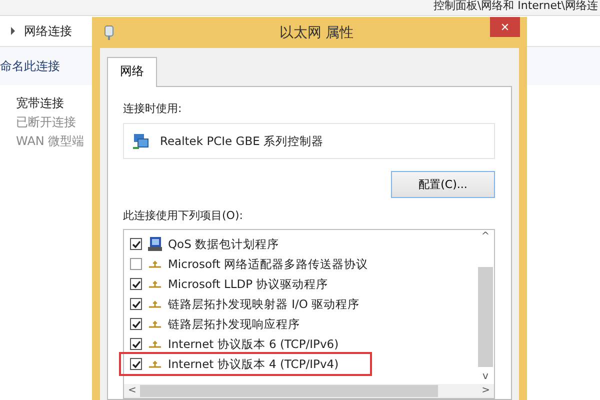  Describe the element at coordinates (50, 141) in the screenshot. I see `connection-device: WAN 微型端` at that location.